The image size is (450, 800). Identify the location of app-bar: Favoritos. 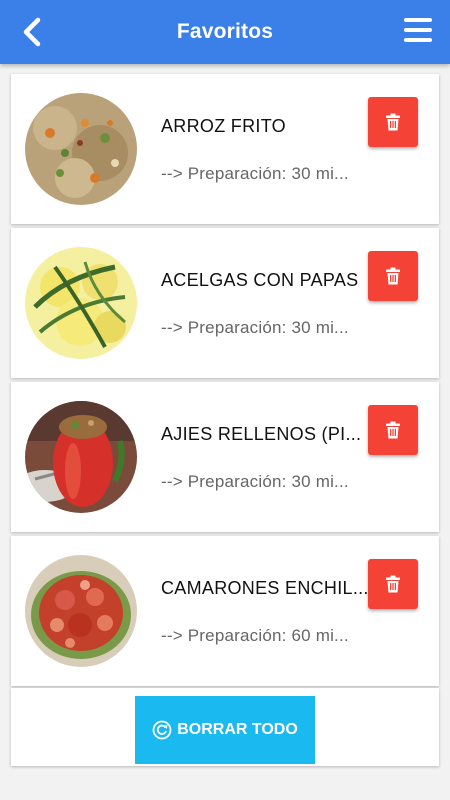
(225, 32).